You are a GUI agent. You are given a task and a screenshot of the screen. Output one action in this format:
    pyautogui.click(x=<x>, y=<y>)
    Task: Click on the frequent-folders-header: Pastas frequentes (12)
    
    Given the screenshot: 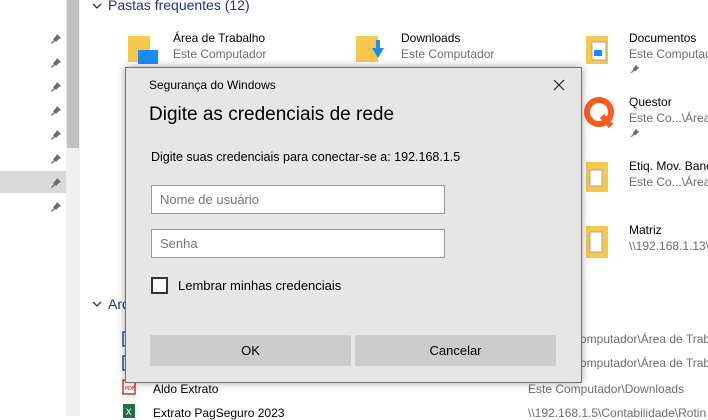 What is the action you would take?
    pyautogui.click(x=179, y=6)
    